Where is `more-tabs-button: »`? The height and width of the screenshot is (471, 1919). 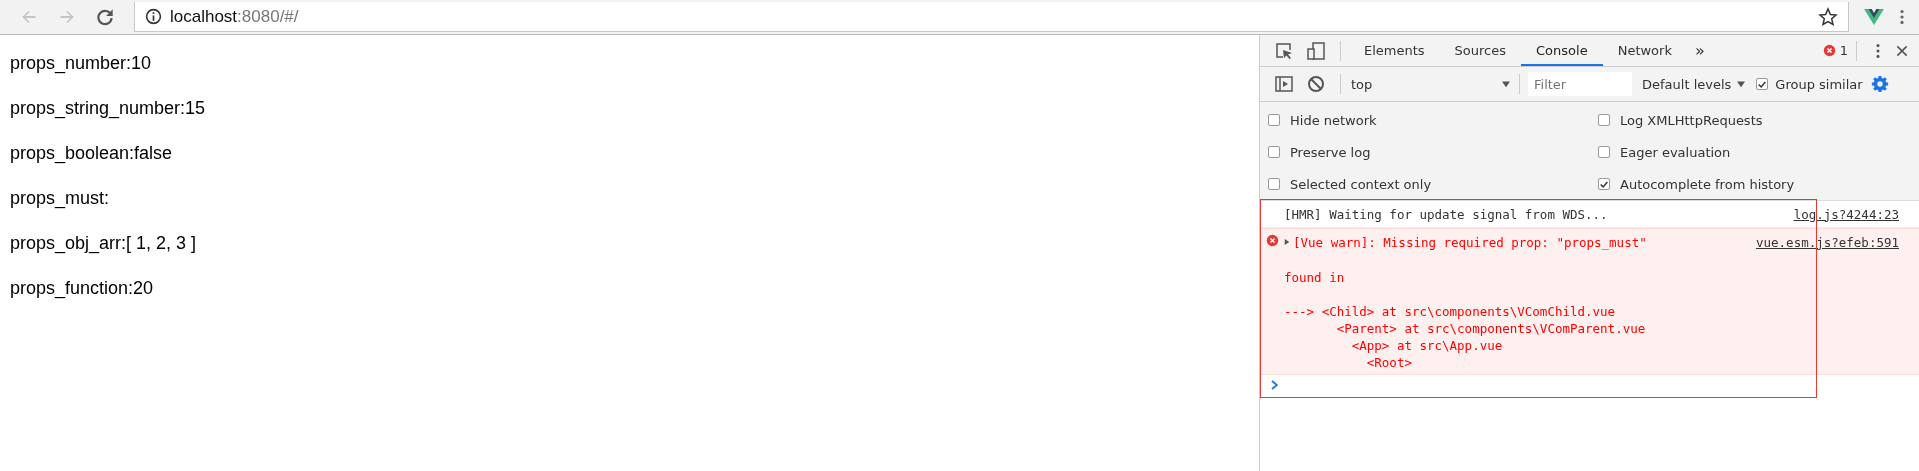
more-tabs-button: » is located at coordinates (1699, 50).